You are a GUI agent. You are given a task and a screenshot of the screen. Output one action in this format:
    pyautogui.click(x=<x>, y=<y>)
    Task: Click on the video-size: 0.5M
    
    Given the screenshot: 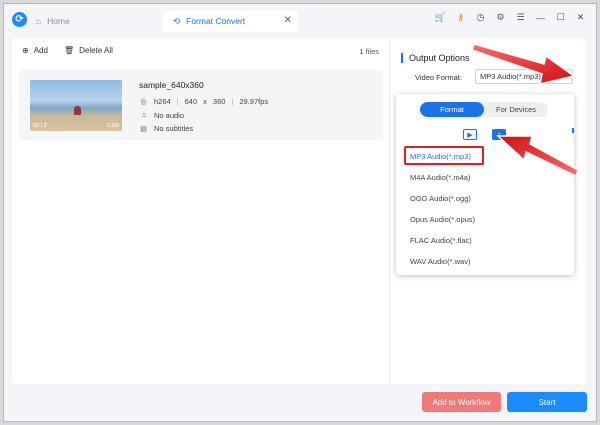 What is the action you would take?
    pyautogui.click(x=112, y=126)
    